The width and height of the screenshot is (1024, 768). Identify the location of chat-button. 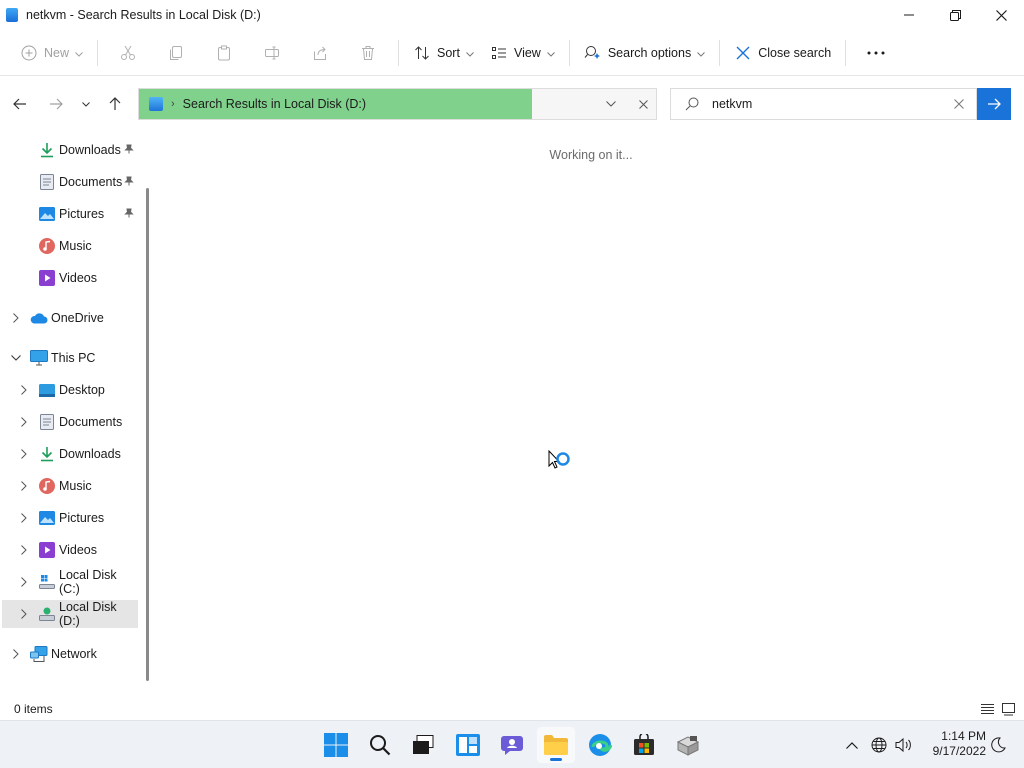
(512, 745).